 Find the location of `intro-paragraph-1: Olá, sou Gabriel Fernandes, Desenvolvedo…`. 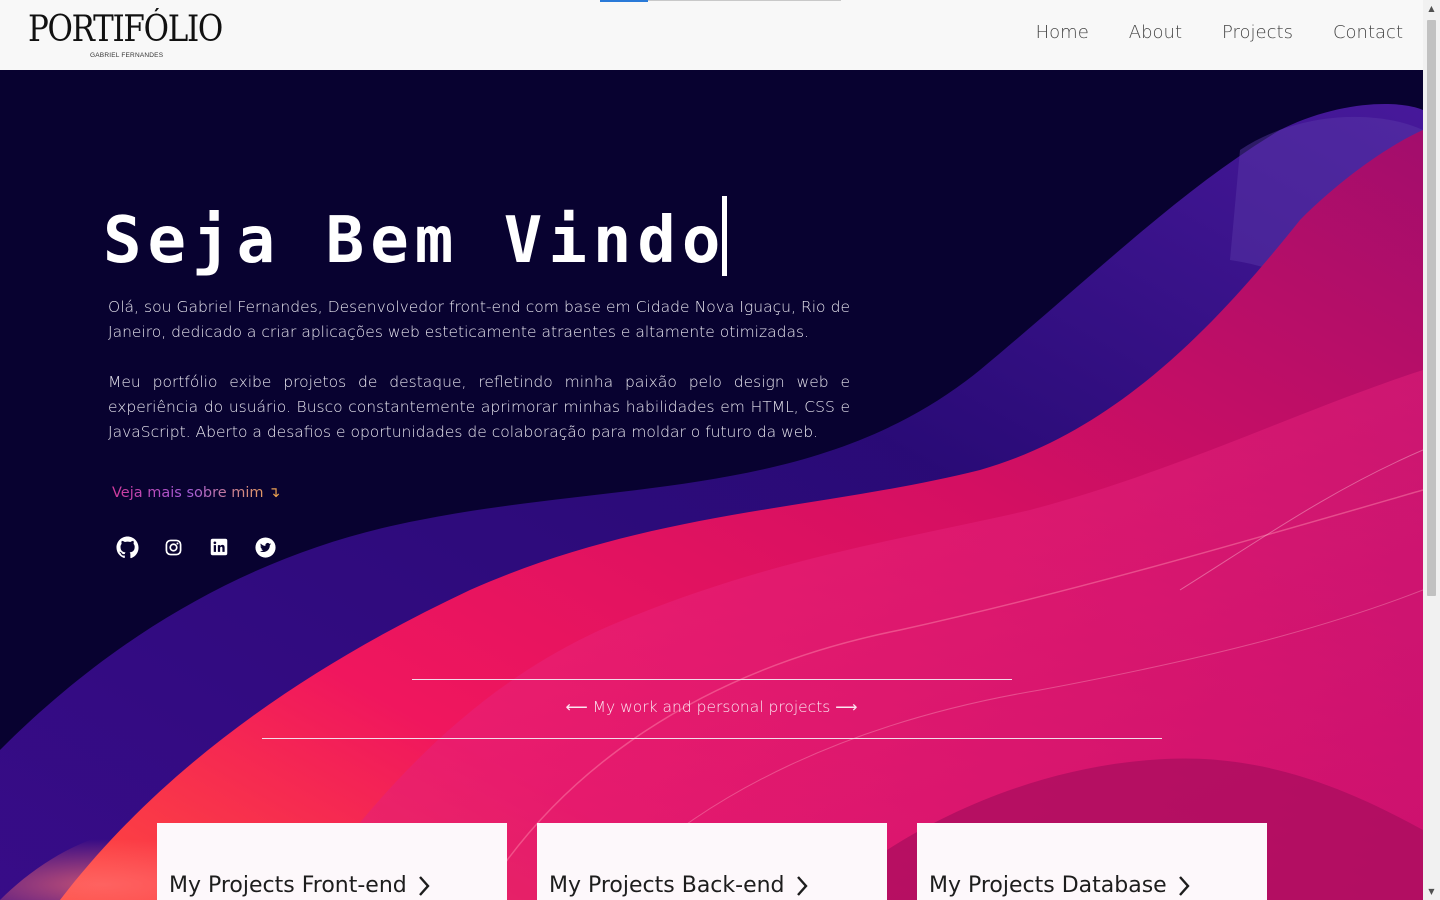

intro-paragraph-1: Olá, sou Gabriel Fernandes, Desenvolvedo… is located at coordinates (479, 319).